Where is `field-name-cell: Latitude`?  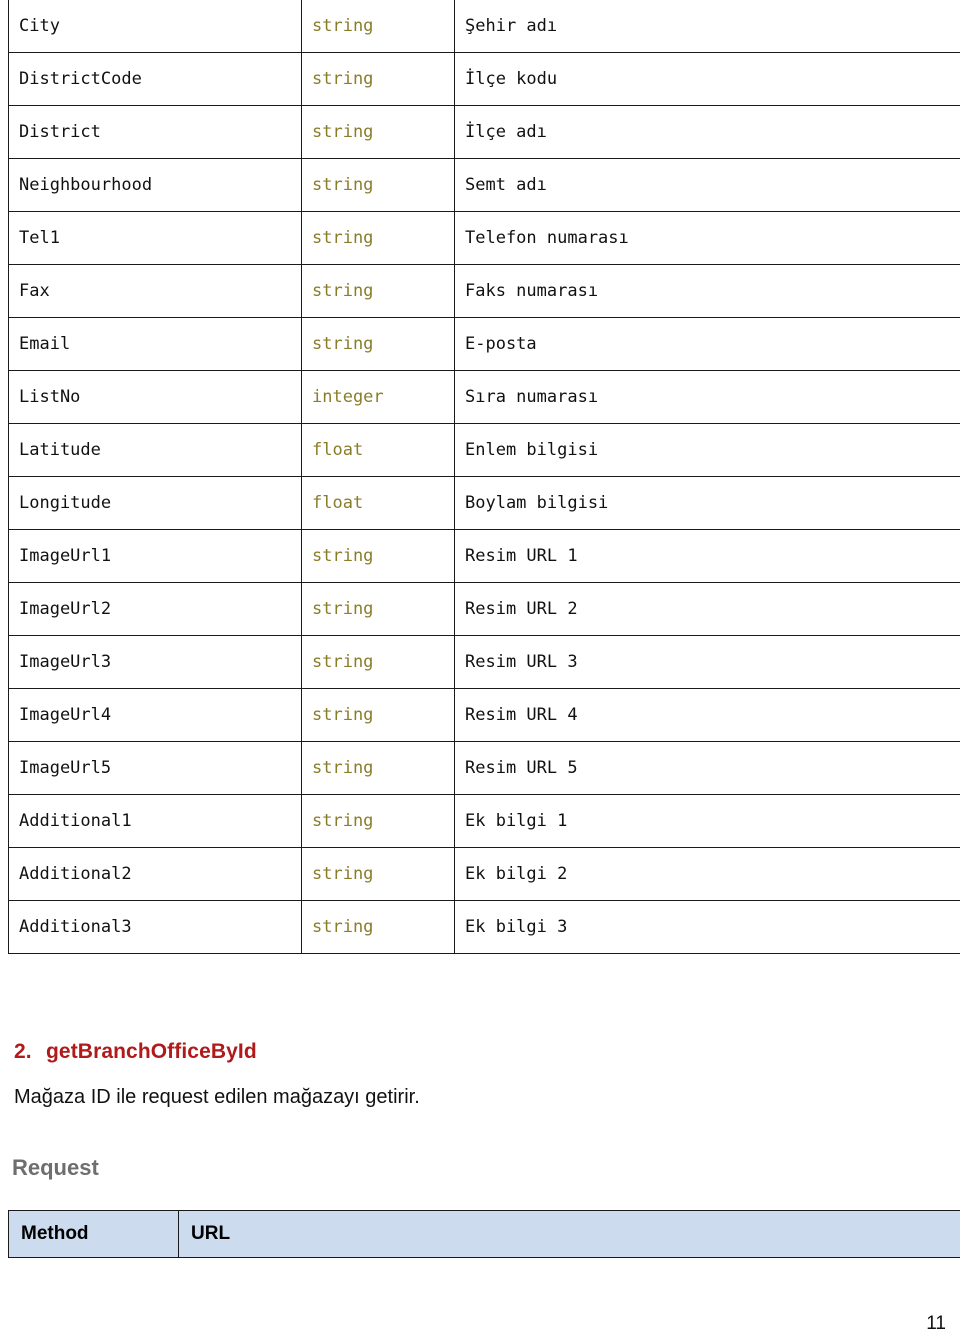 field-name-cell: Latitude is located at coordinates (155, 450).